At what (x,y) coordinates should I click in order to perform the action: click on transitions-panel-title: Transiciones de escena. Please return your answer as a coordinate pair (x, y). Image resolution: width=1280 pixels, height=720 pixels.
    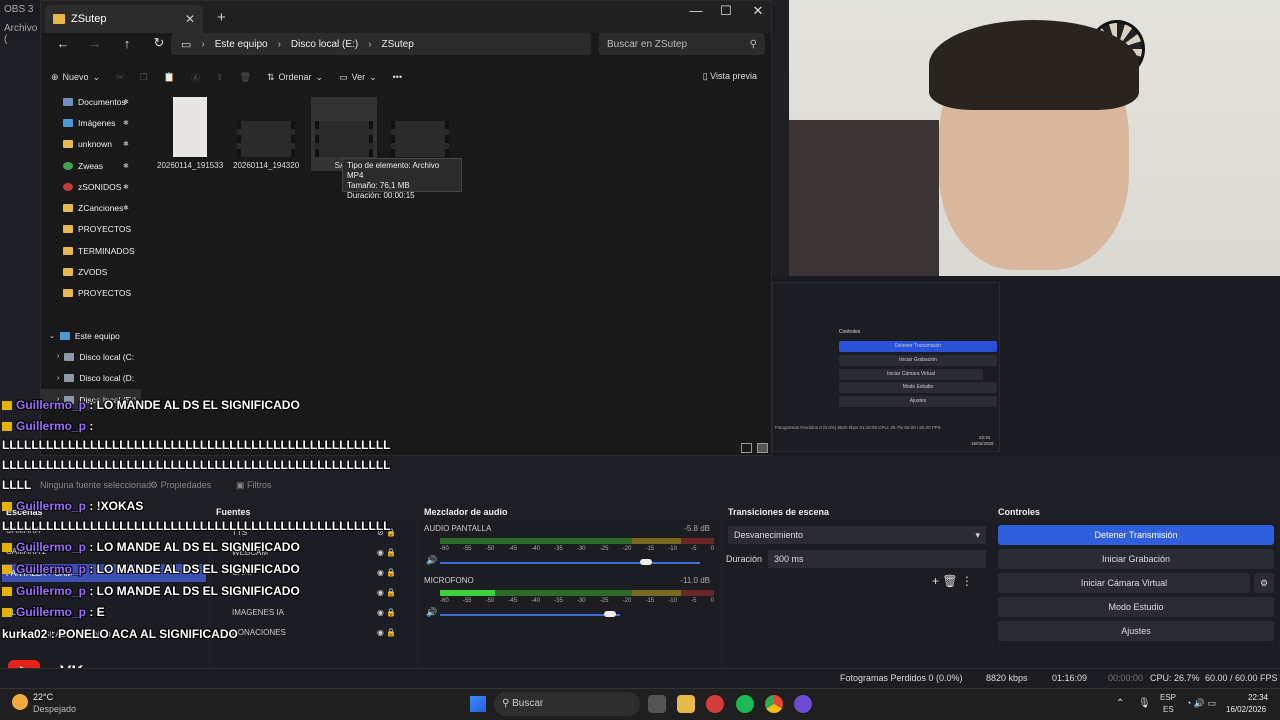
    Looking at the image, I should click on (779, 512).